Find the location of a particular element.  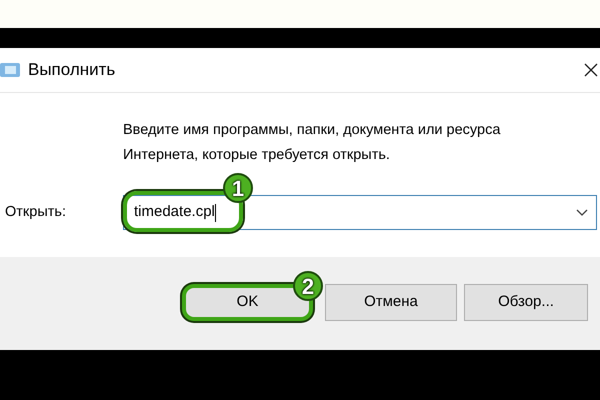

dropdown-chevron-icon is located at coordinates (582, 212).